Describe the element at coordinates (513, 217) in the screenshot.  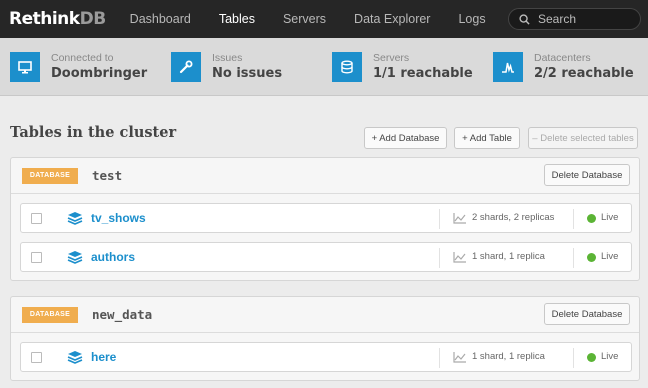
I see `shard-info: 2 shards, 2 replicas` at that location.